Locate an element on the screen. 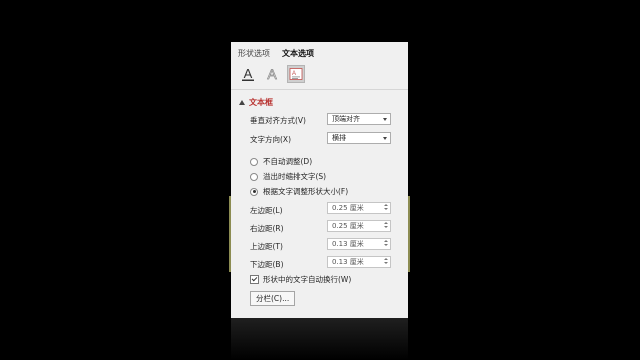  autofit-option-shrink: 溢出时缩排文字(S) is located at coordinates (288, 176).